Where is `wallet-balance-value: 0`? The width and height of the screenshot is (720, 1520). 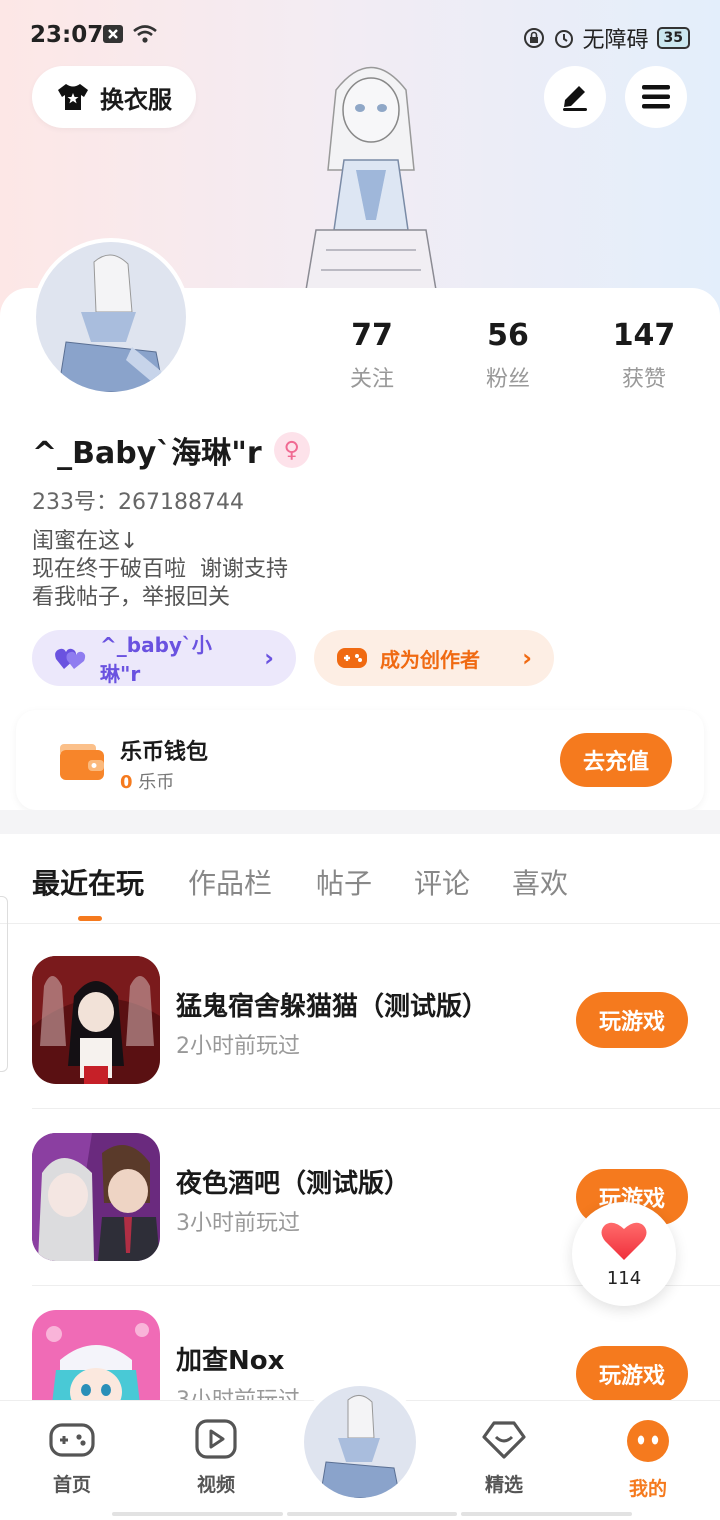 wallet-balance-value: 0 is located at coordinates (126, 782).